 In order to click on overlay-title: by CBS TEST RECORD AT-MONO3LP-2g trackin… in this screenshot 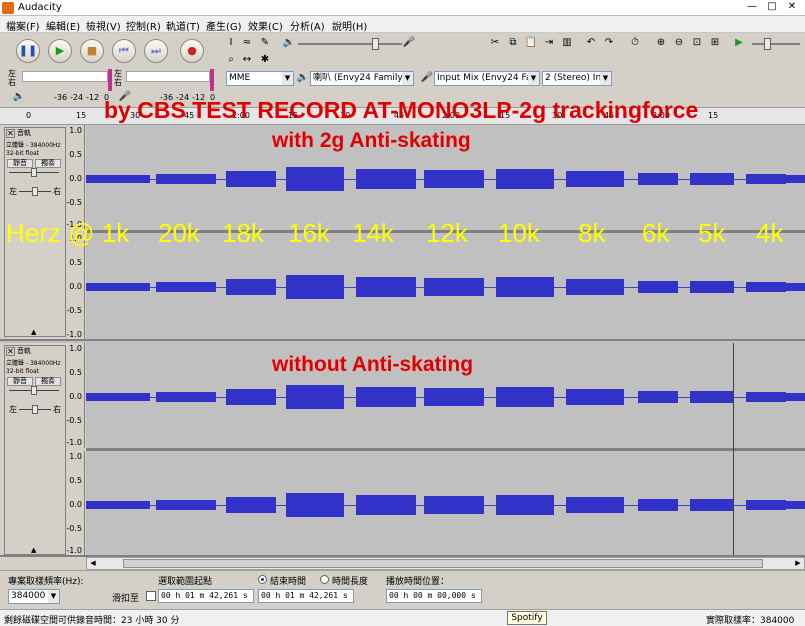, I will do `click(401, 110)`.